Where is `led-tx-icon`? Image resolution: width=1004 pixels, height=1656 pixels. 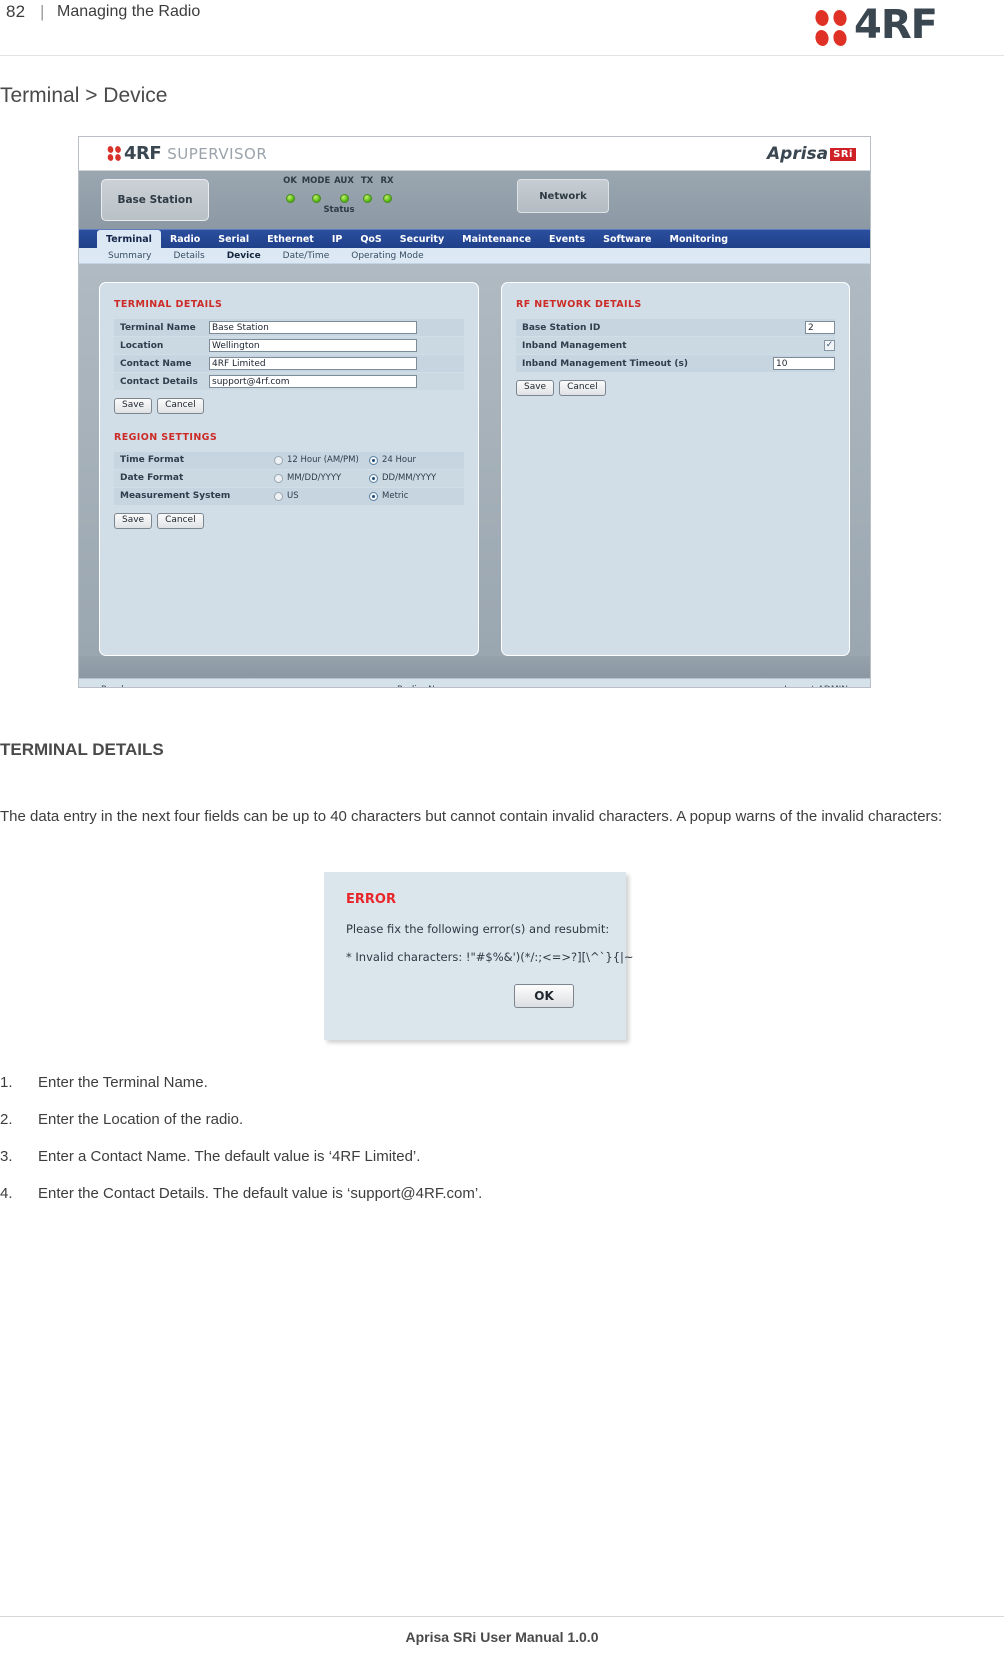 led-tx-icon is located at coordinates (367, 198).